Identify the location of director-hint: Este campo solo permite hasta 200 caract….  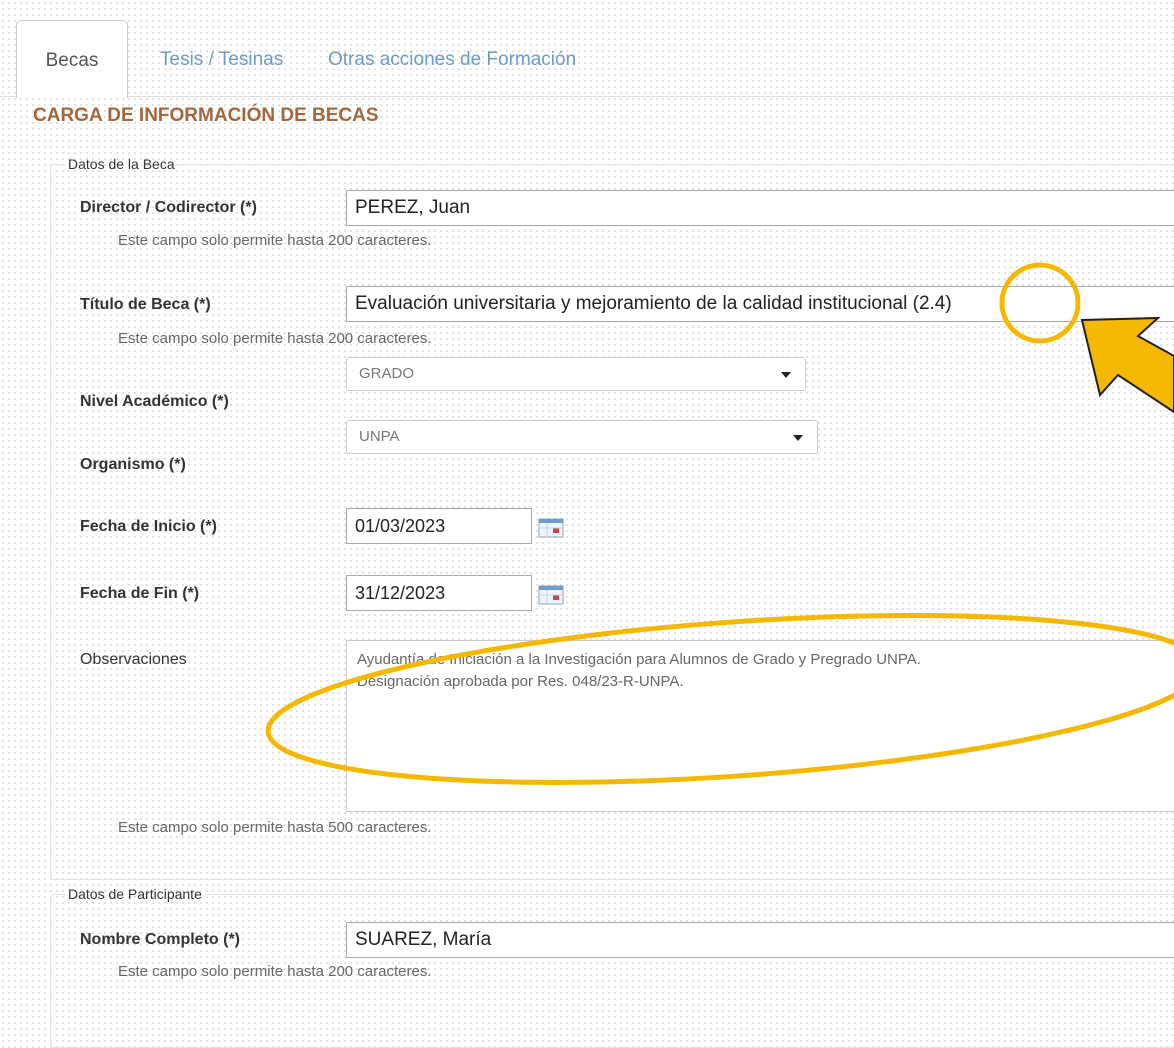
(275, 240).